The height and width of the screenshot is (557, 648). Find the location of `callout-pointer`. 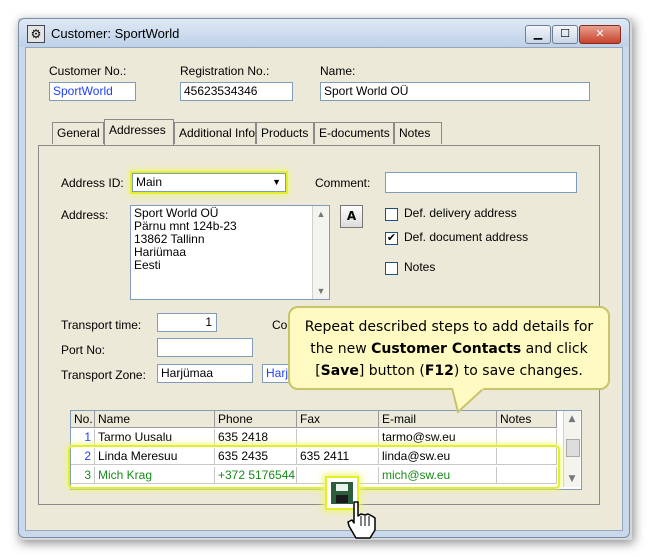

callout-pointer is located at coordinates (468, 401).